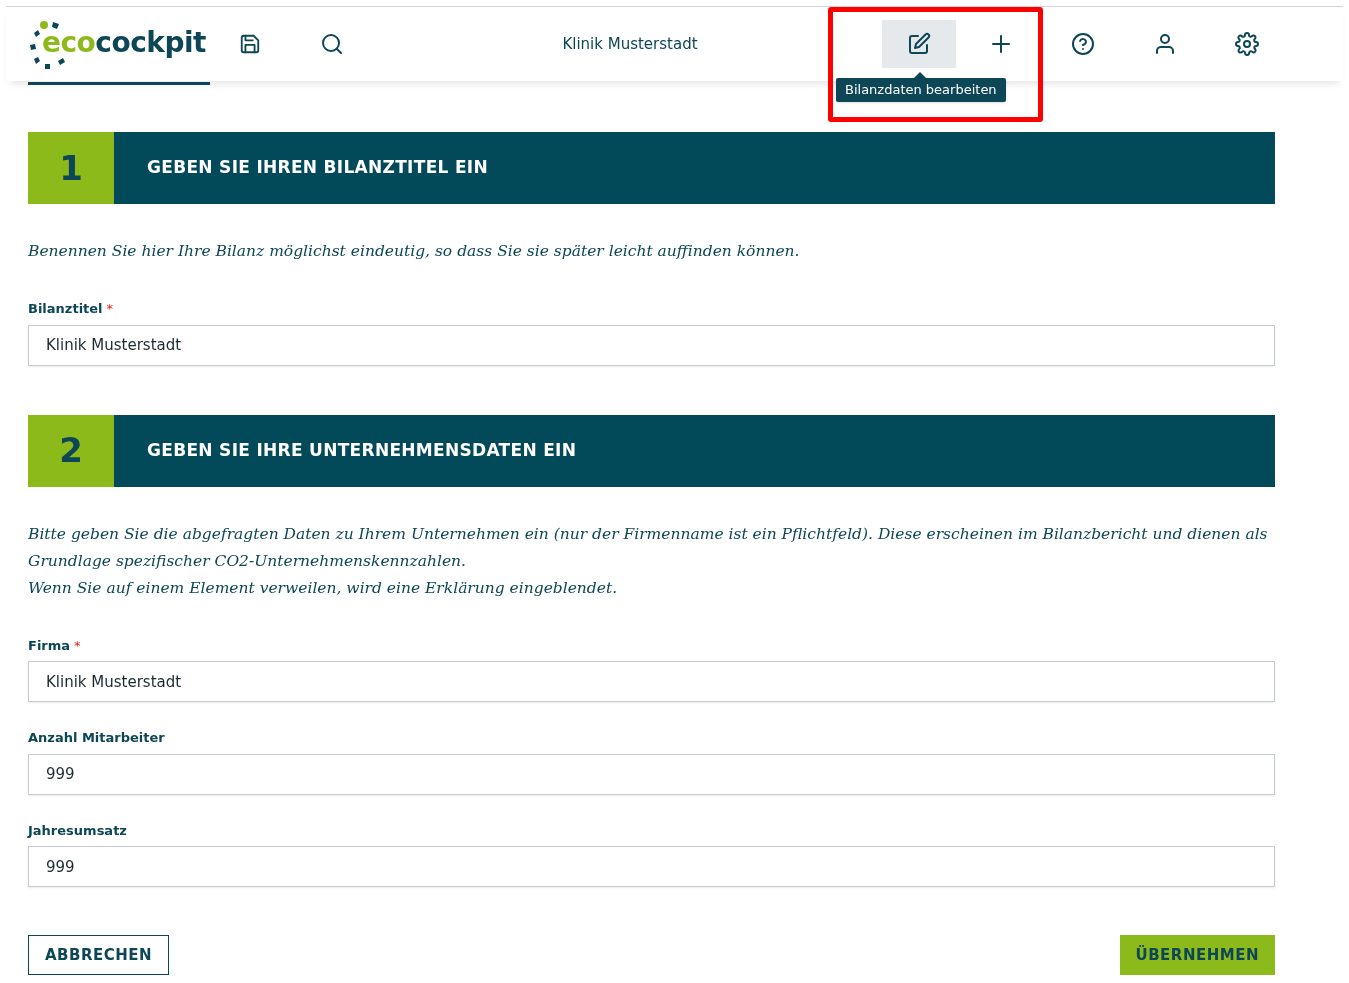  What do you see at coordinates (250, 44) in the screenshot?
I see `save-icon` at bounding box center [250, 44].